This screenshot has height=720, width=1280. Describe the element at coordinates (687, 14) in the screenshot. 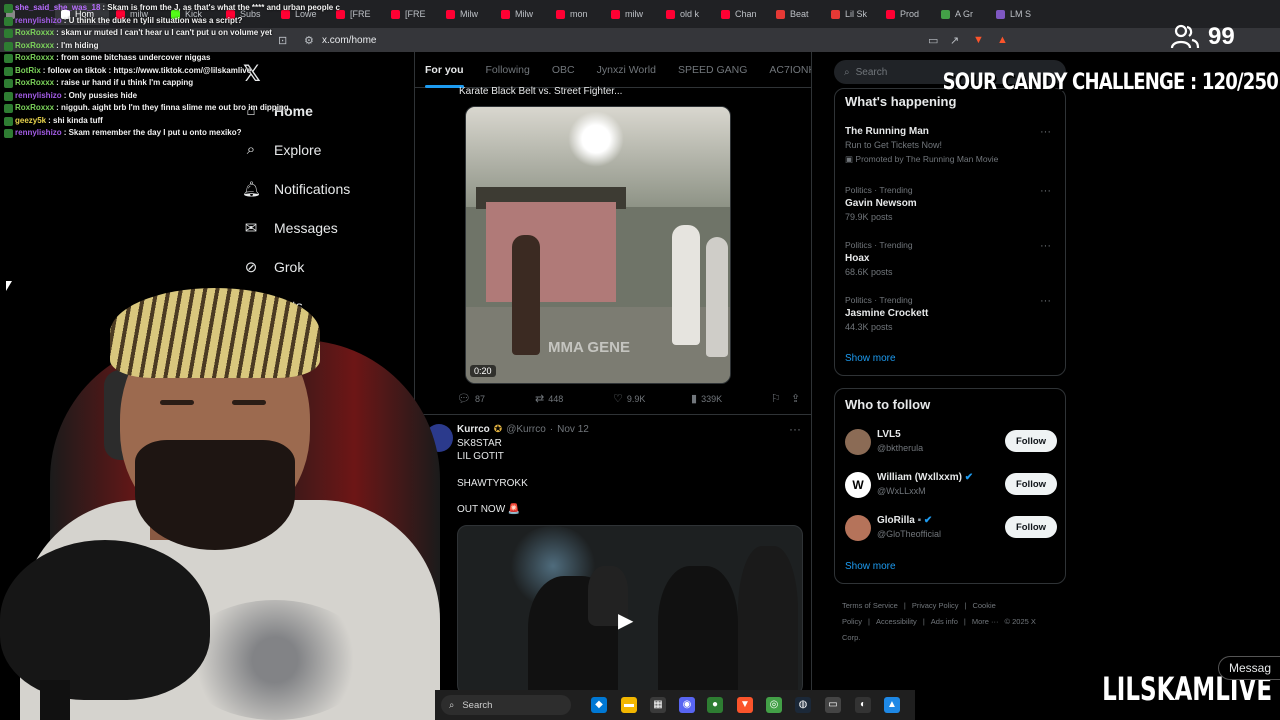

I see `browser-tab: old k` at that location.